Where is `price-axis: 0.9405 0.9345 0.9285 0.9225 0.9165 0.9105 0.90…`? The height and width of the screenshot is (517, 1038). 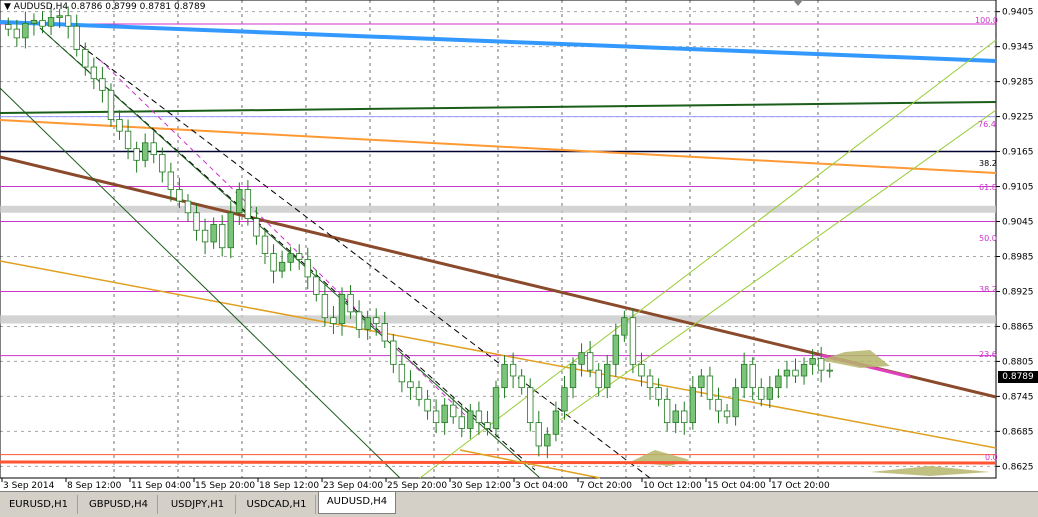 price-axis: 0.9405 0.9345 0.9285 0.9225 0.9165 0.9105 0.90… is located at coordinates (1015, 240).